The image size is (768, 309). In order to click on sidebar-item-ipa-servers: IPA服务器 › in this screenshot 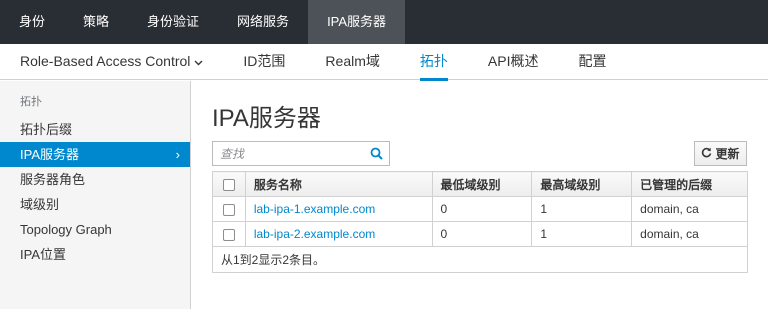, I will do `click(95, 154)`.